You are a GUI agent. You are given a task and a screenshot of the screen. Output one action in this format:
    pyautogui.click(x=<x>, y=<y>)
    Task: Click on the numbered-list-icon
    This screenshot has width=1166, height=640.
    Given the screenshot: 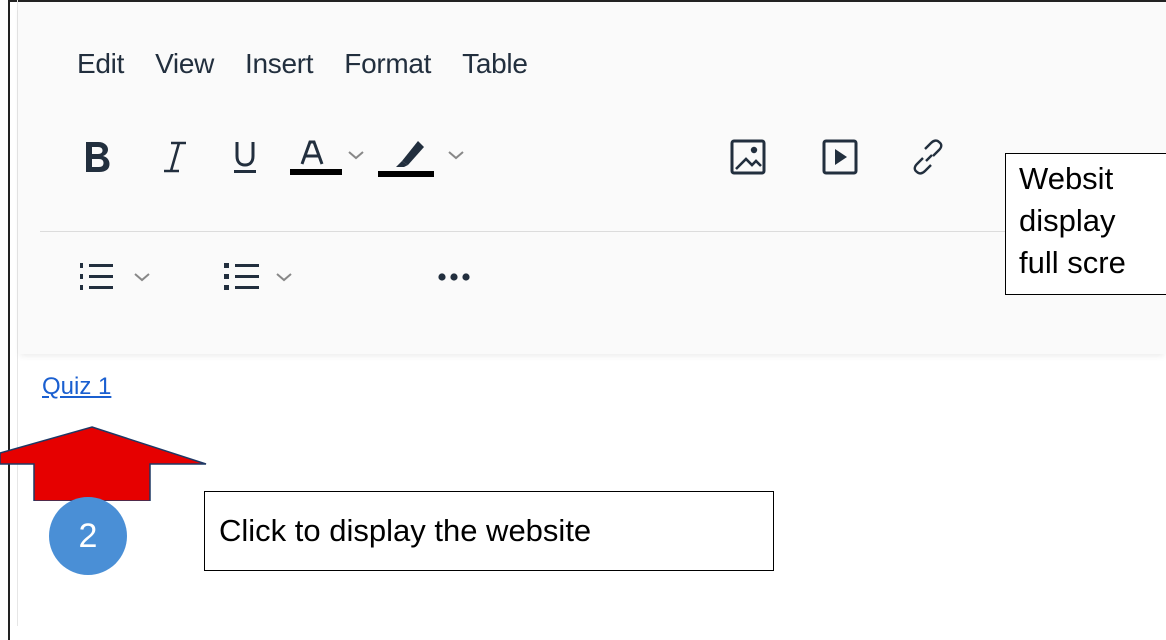 What is the action you would take?
    pyautogui.click(x=96, y=276)
    